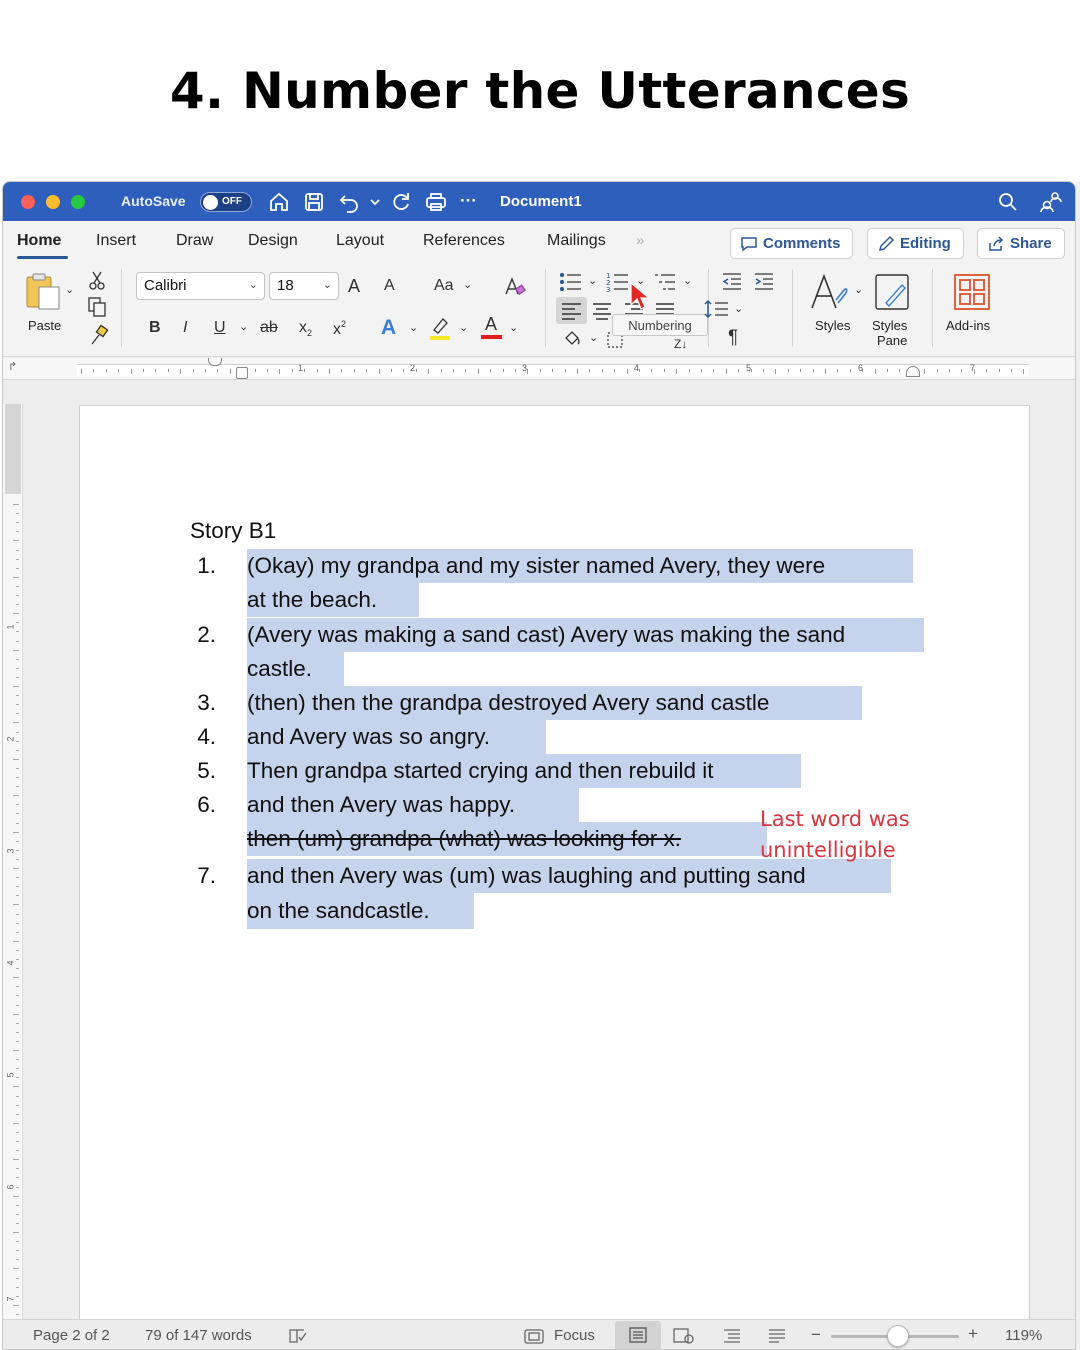  Describe the element at coordinates (514, 287) in the screenshot. I see `clear-formatting-icon` at that location.